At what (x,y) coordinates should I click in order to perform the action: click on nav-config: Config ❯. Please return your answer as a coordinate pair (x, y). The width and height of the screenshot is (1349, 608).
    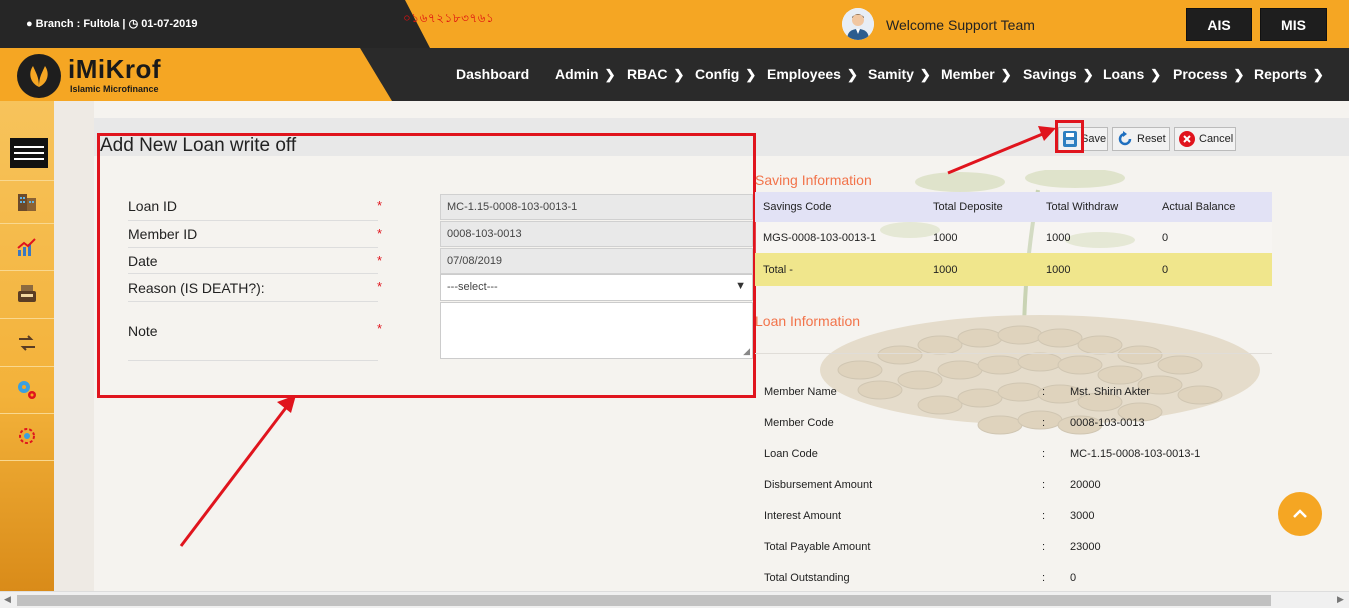
    Looking at the image, I should click on (725, 74).